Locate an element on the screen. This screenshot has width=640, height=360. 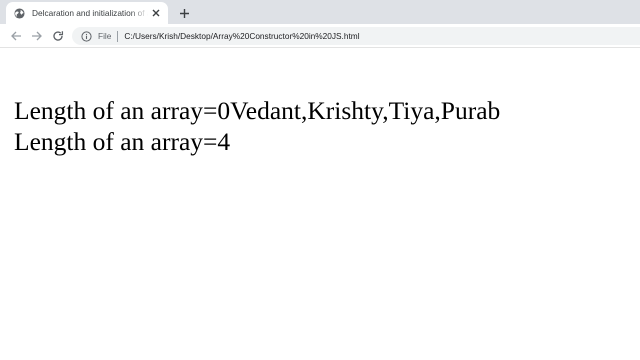
plus-icon is located at coordinates (184, 13).